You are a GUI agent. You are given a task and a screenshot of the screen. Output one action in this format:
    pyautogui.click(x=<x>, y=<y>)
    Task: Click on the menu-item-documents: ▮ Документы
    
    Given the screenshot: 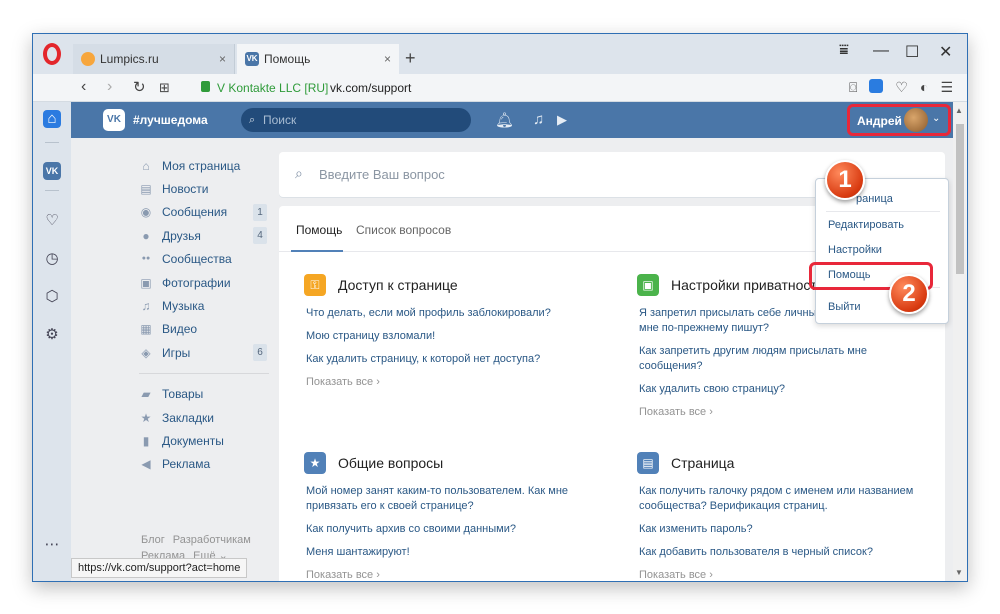 What is the action you would take?
    pyautogui.click(x=203, y=440)
    